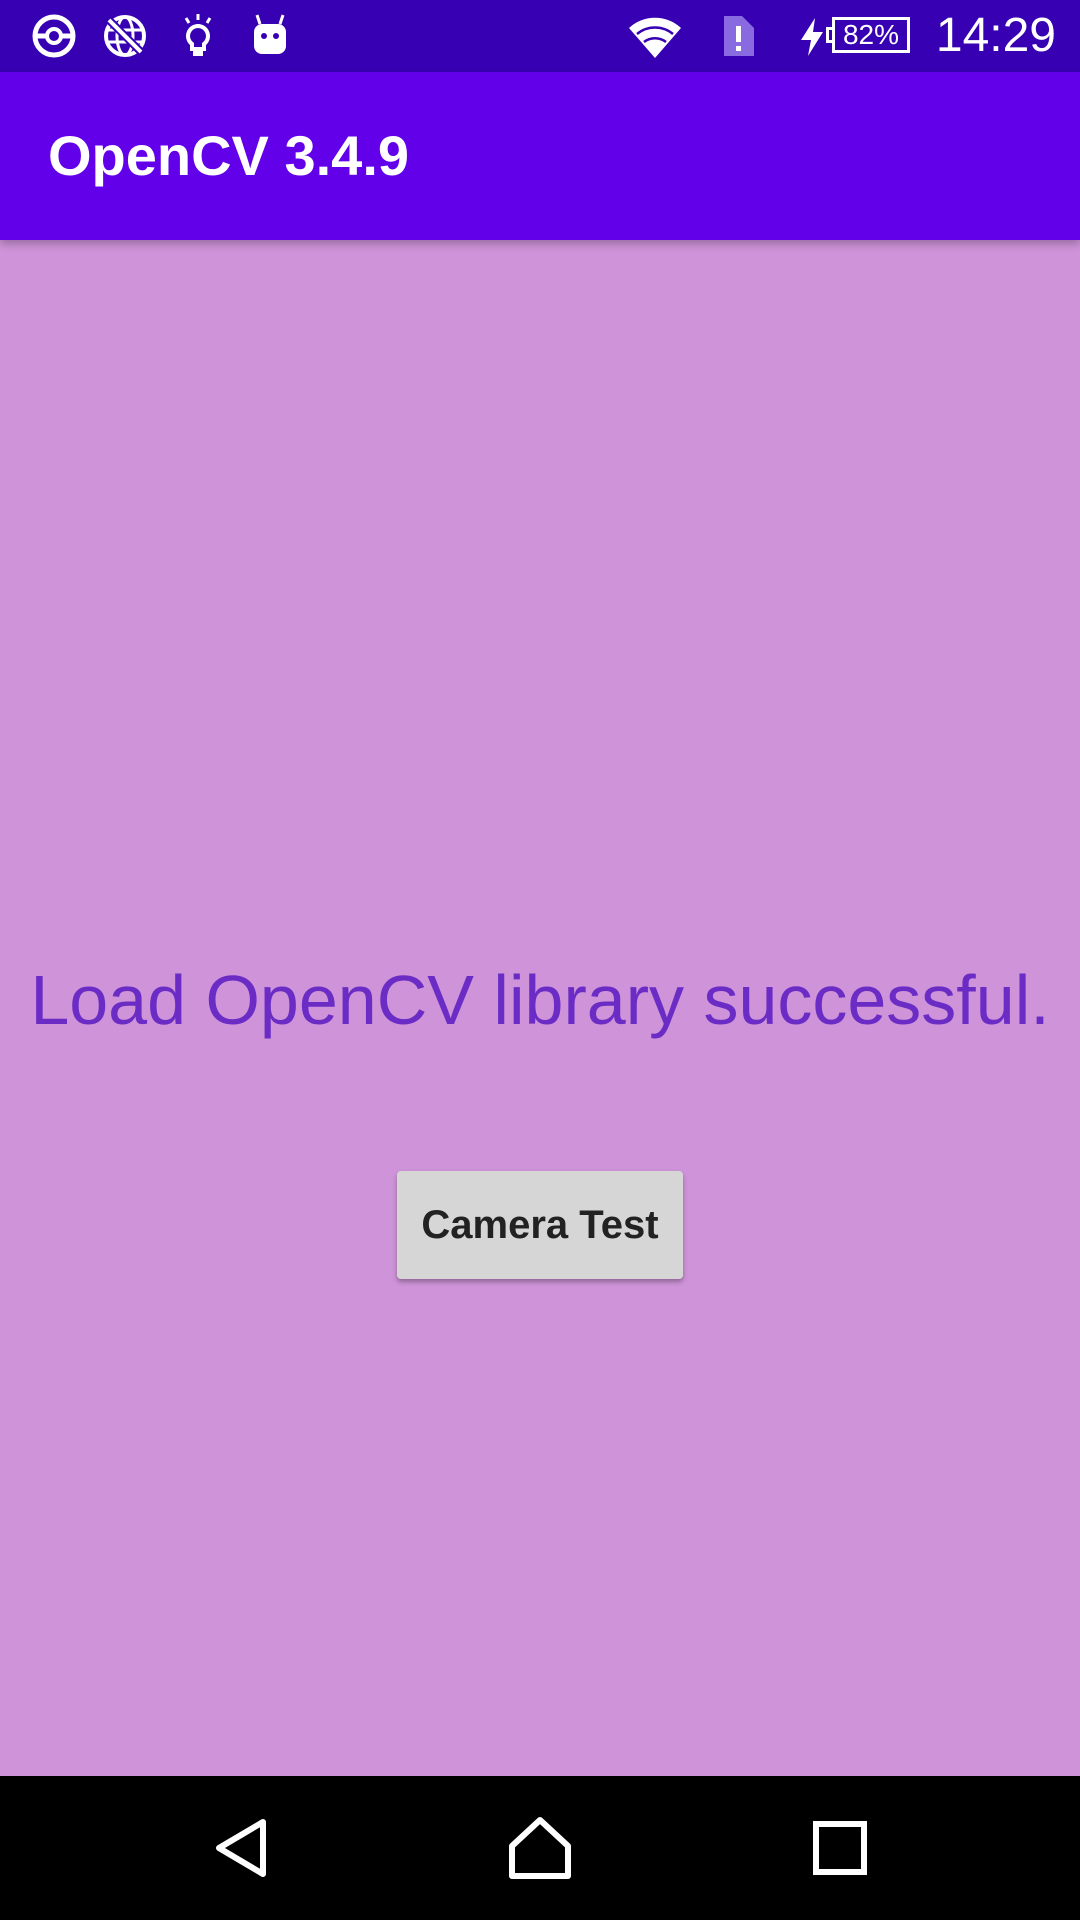  Describe the element at coordinates (540, 1000) in the screenshot. I see `load-status-message: Load OpenCV library successful.` at that location.